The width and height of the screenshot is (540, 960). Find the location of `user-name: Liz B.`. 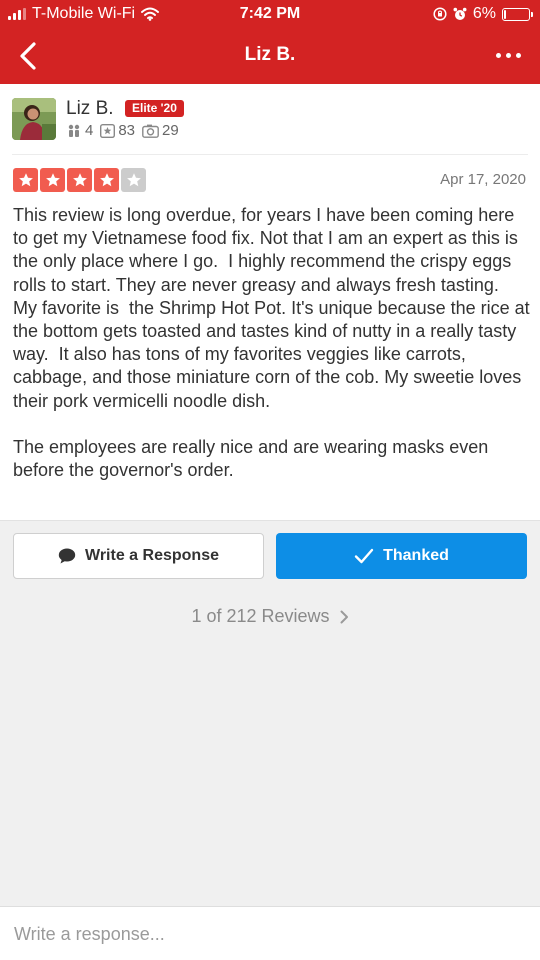

user-name: Liz B. is located at coordinates (90, 109).